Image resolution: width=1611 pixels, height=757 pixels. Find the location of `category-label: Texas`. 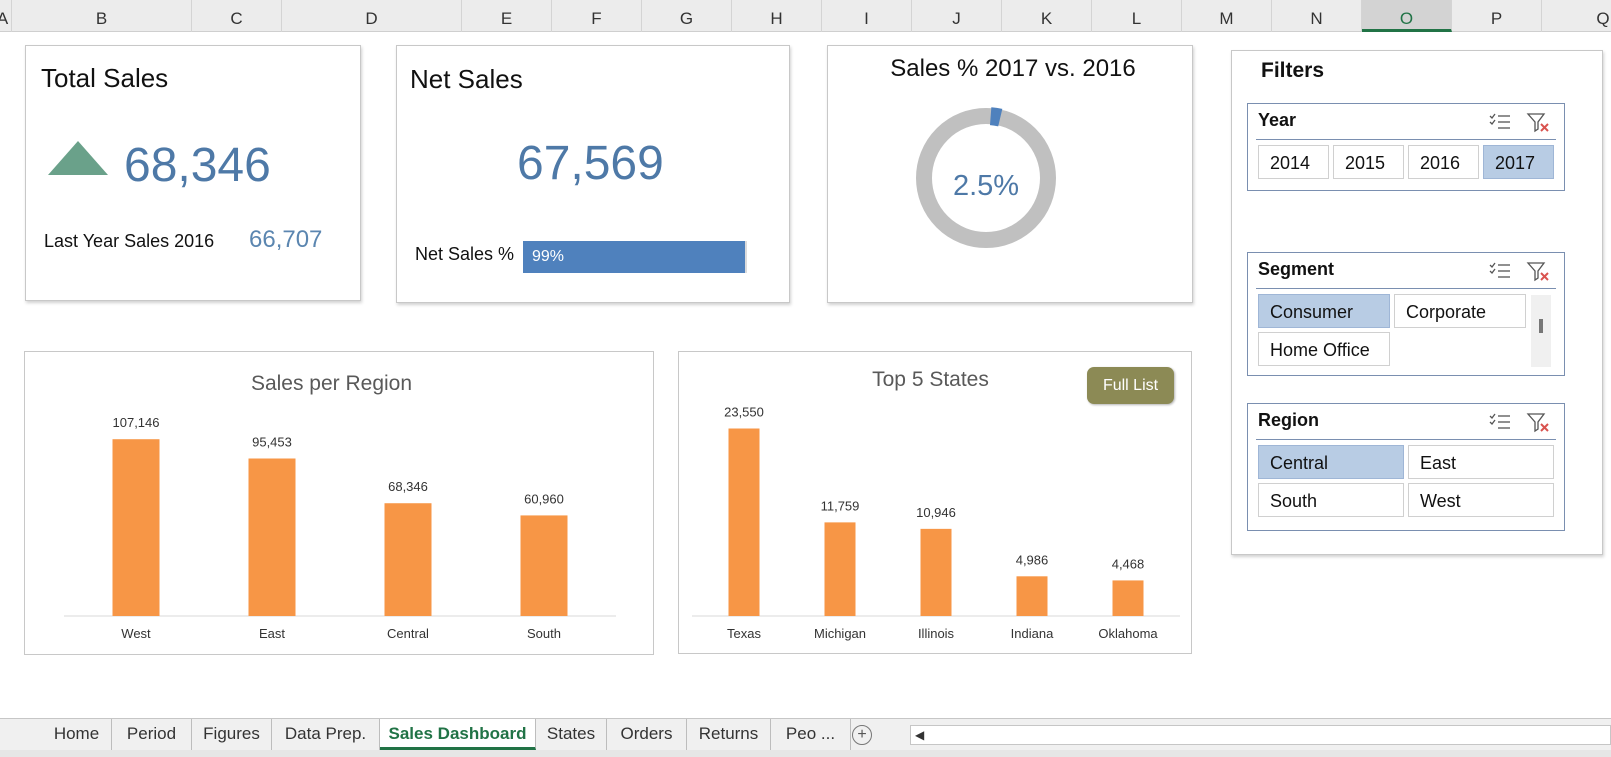

category-label: Texas is located at coordinates (744, 633).